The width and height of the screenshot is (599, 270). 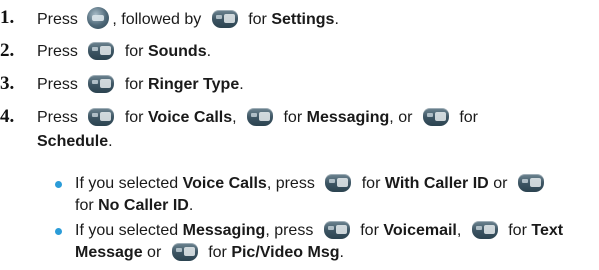 What do you see at coordinates (98, 18) in the screenshot?
I see `menu-ok-key-icon` at bounding box center [98, 18].